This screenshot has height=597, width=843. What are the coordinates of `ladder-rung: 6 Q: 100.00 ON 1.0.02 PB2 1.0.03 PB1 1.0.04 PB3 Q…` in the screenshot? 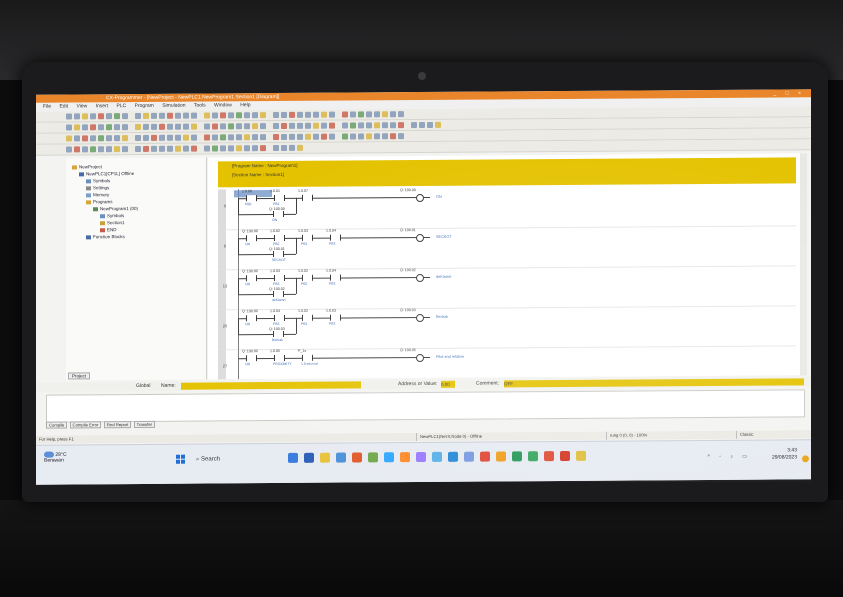 It's located at (507, 248).